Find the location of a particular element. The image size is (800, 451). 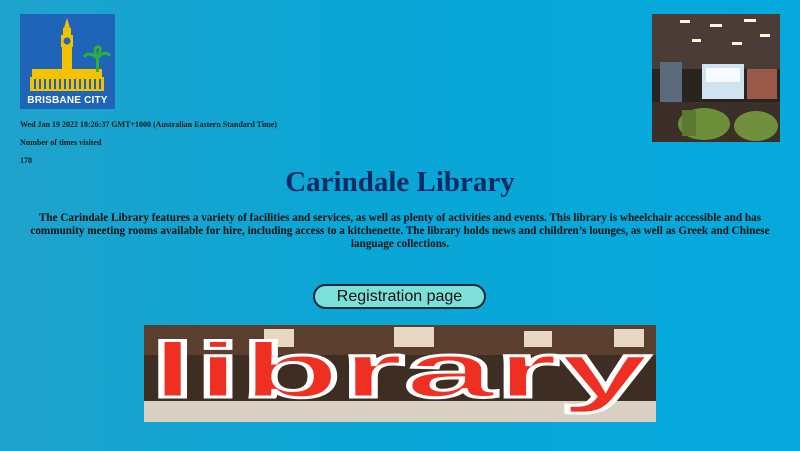

page-title: Carindale Library is located at coordinates (400, 182).